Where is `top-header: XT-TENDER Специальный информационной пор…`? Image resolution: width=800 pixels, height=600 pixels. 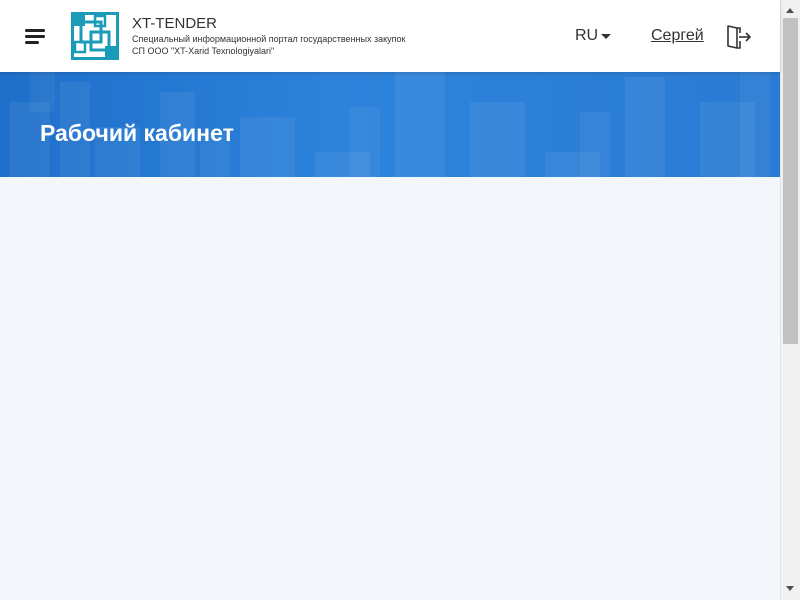
top-header: XT-TENDER Специальный информационной пор… is located at coordinates (390, 36).